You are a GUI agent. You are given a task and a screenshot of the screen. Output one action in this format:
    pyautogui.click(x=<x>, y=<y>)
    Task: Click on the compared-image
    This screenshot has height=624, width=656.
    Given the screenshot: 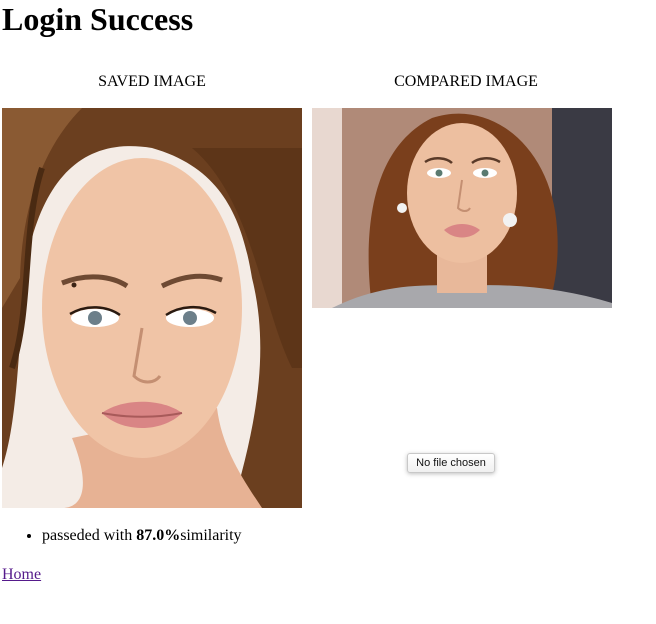 What is the action you would take?
    pyautogui.click(x=462, y=208)
    